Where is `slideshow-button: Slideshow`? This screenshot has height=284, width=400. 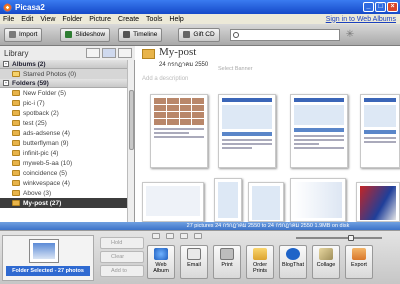 slideshow-button: Slideshow is located at coordinates (85, 34).